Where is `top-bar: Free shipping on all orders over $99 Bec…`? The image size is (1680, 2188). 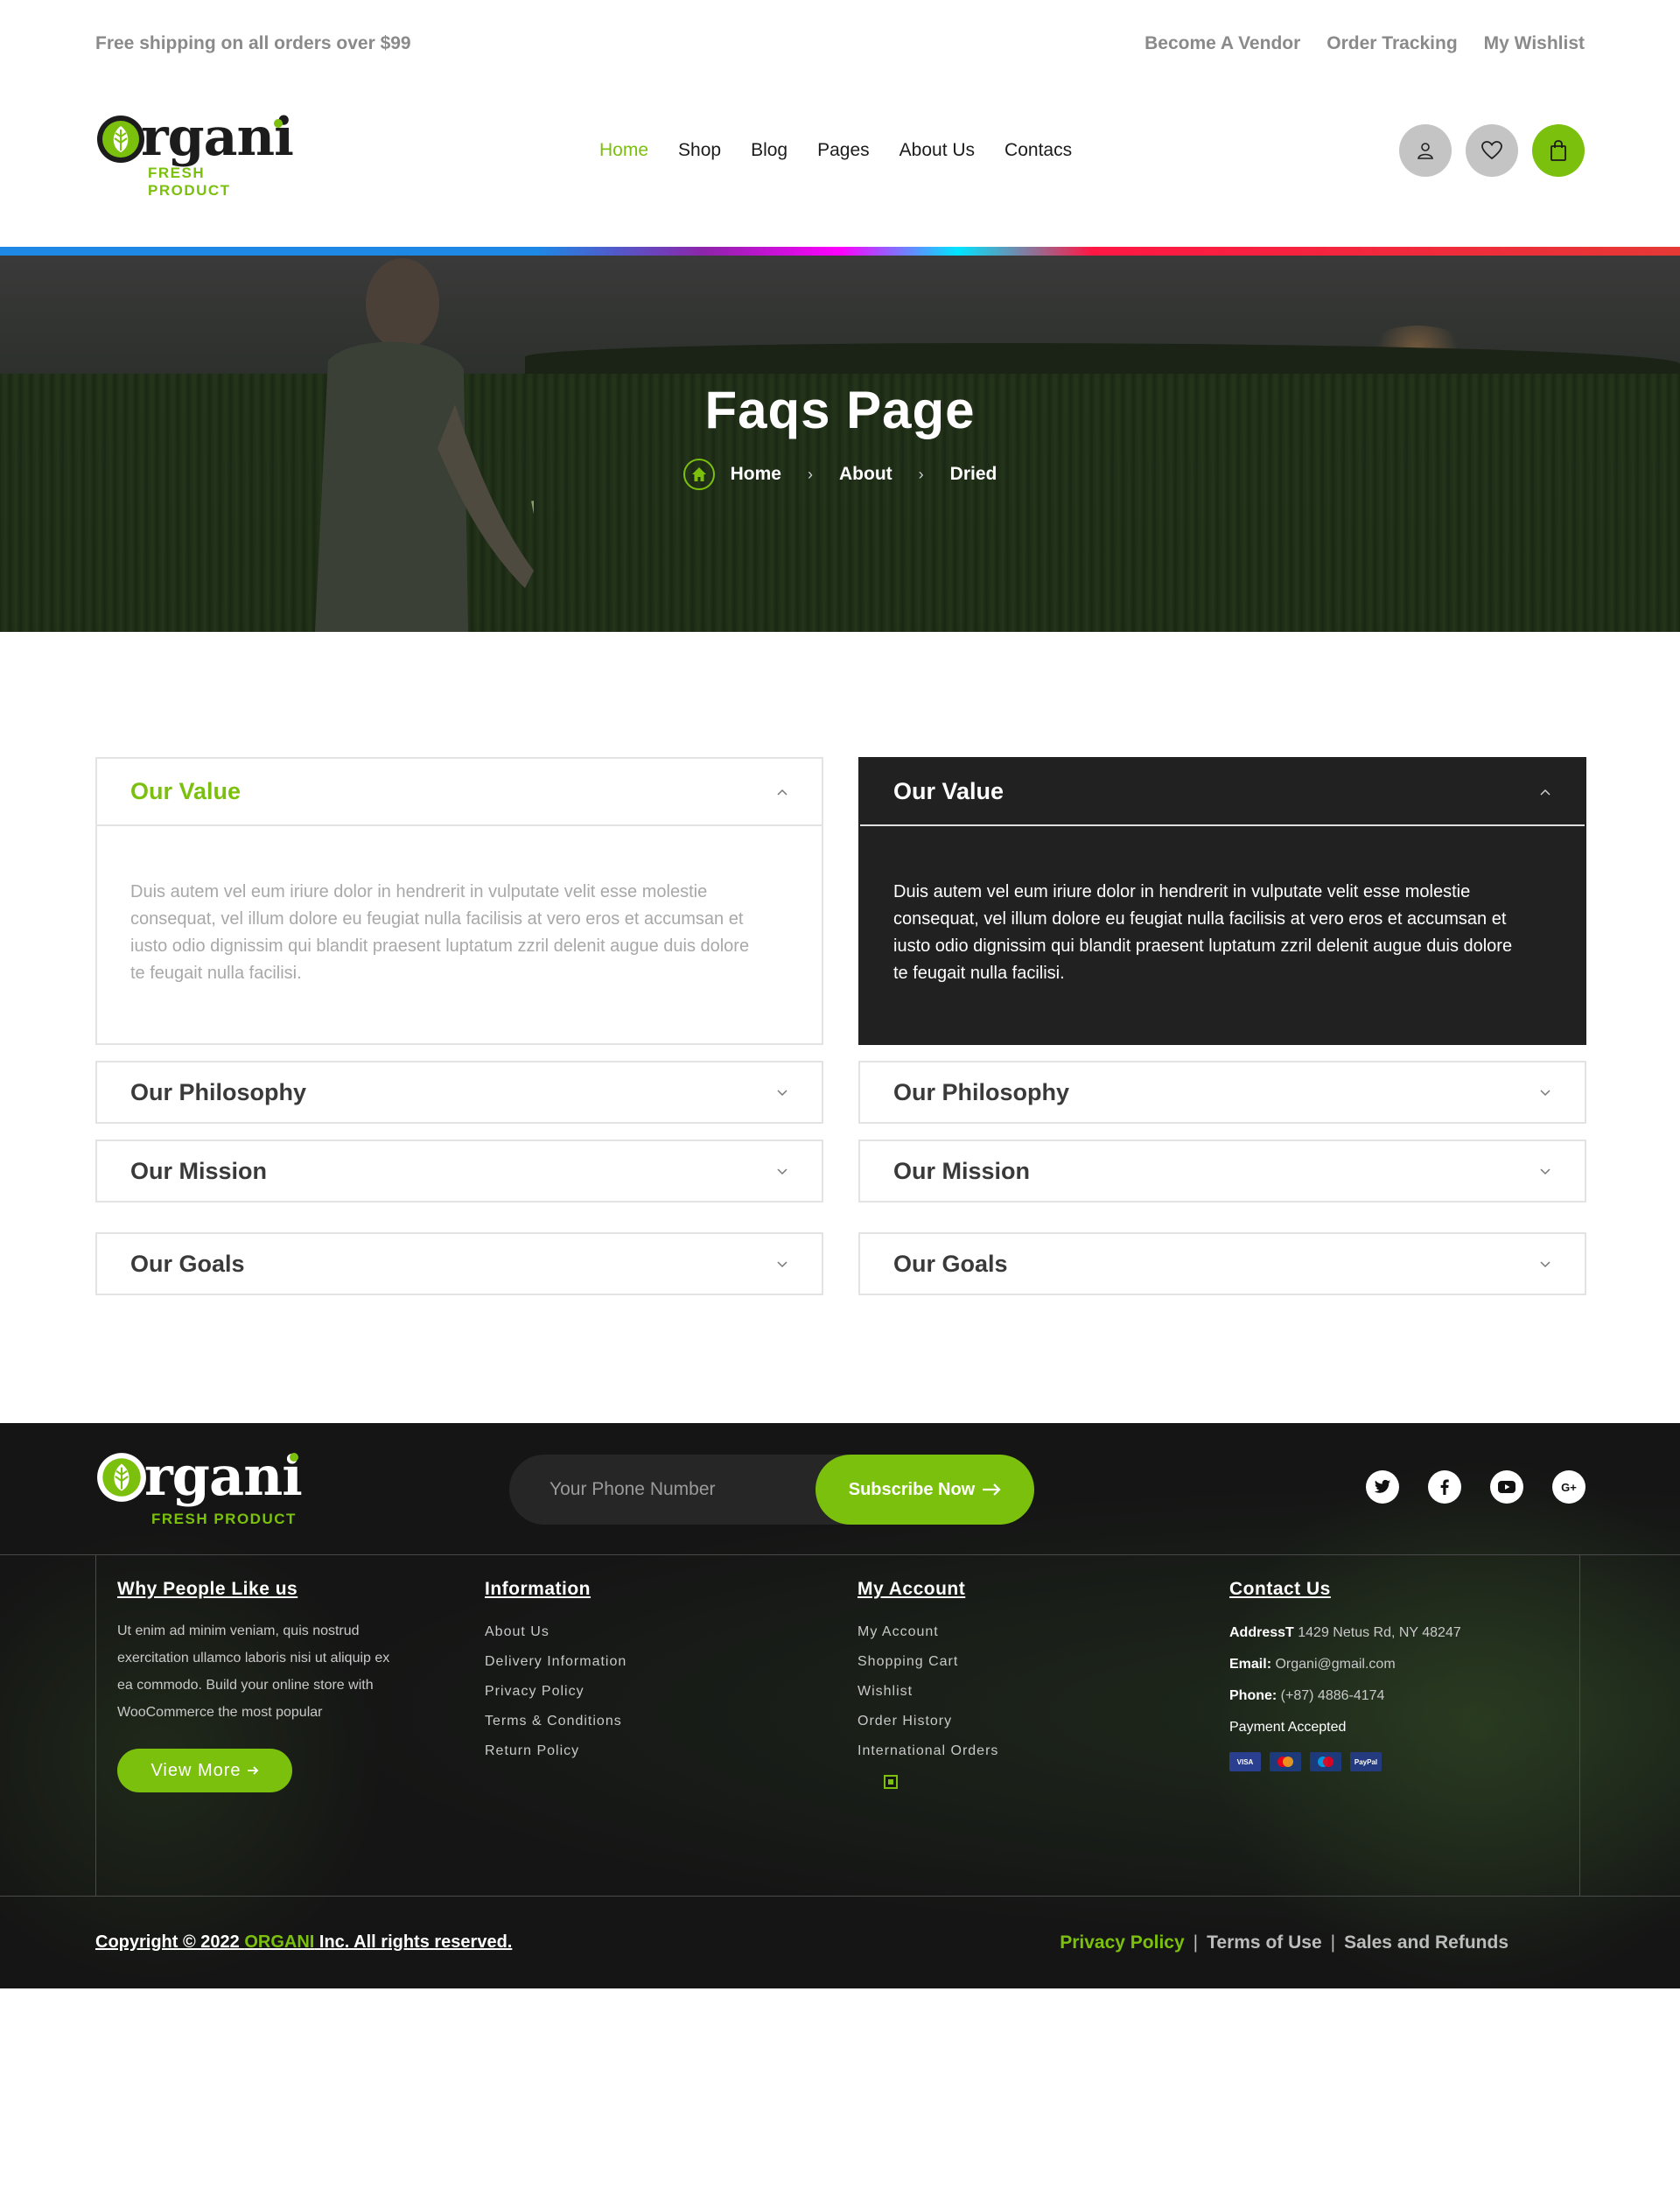 top-bar: Free shipping on all orders over $99 Bec… is located at coordinates (840, 42).